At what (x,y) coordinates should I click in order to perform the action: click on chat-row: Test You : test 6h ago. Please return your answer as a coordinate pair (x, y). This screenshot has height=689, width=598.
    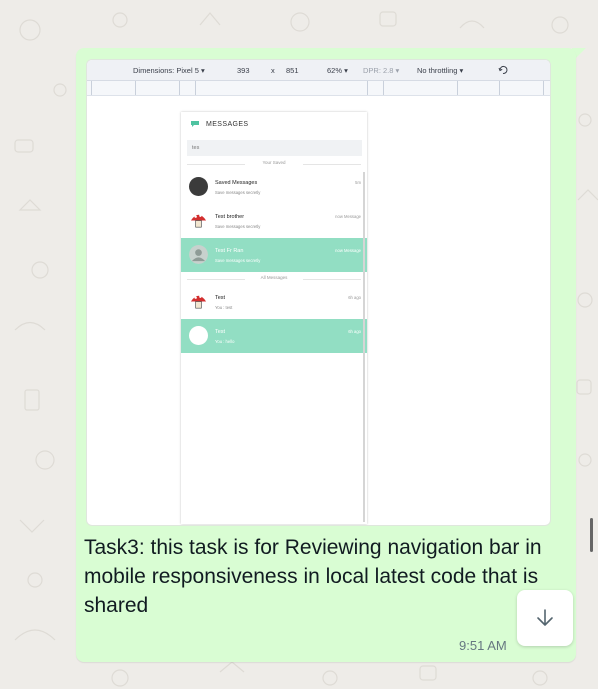
    Looking at the image, I should click on (274, 302).